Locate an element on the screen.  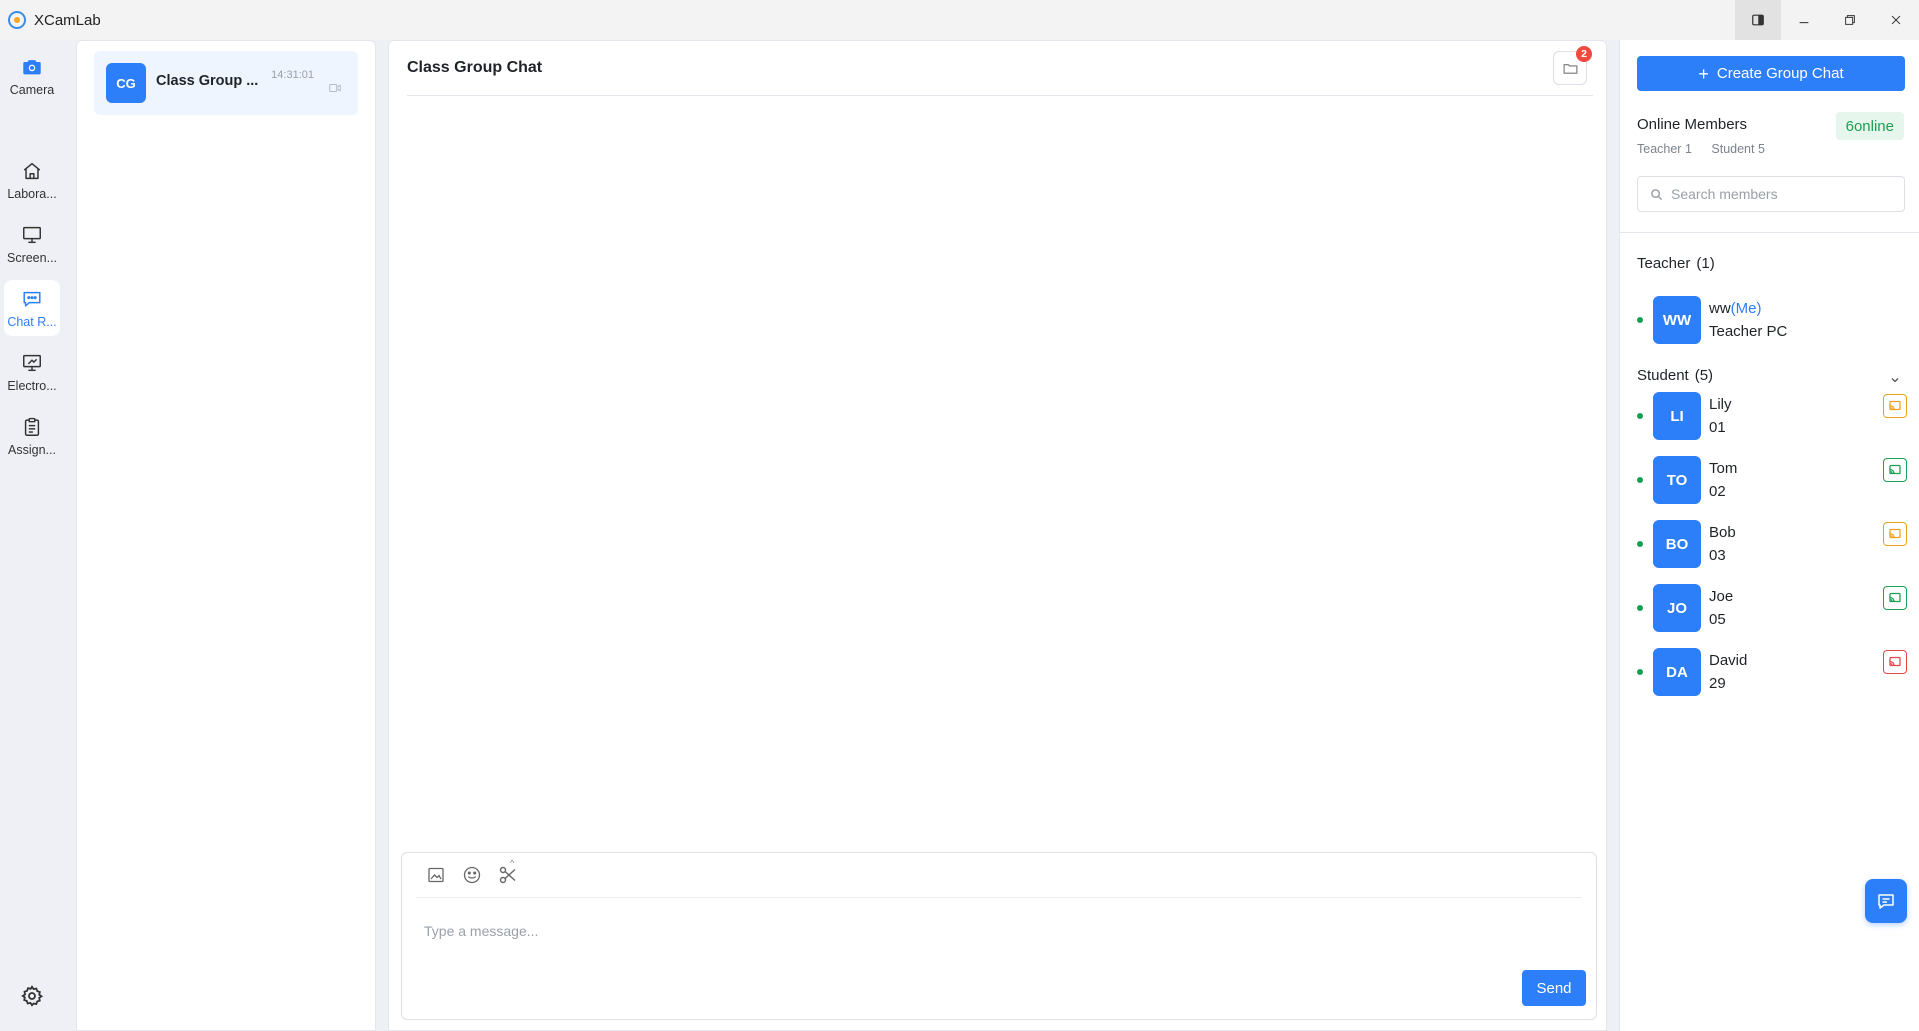
conversation-avatar: CG is located at coordinates (126, 83).